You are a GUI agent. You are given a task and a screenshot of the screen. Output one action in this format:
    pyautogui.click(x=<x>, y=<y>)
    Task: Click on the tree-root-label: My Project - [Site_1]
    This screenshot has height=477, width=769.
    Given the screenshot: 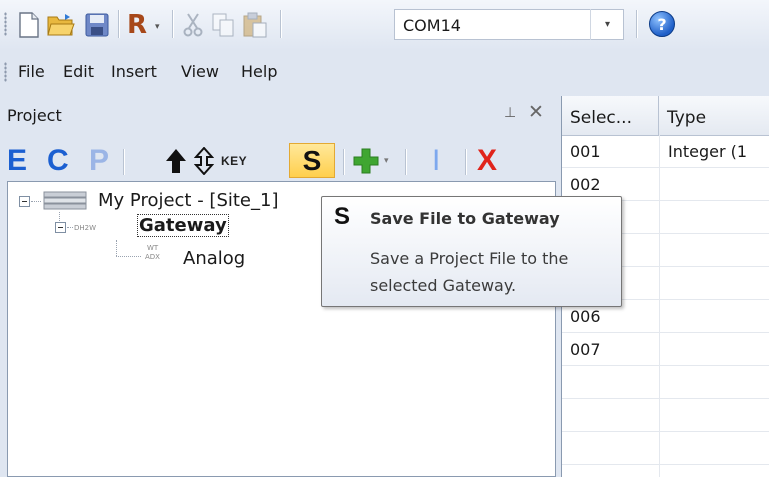 What is the action you would take?
    pyautogui.click(x=188, y=200)
    